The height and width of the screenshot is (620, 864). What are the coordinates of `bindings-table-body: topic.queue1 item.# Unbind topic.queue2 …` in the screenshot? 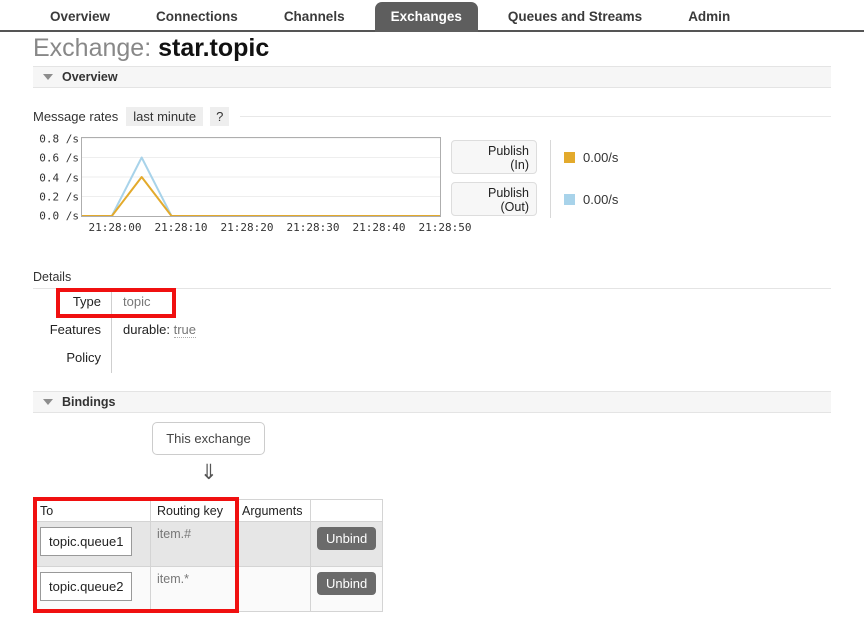 It's located at (208, 566).